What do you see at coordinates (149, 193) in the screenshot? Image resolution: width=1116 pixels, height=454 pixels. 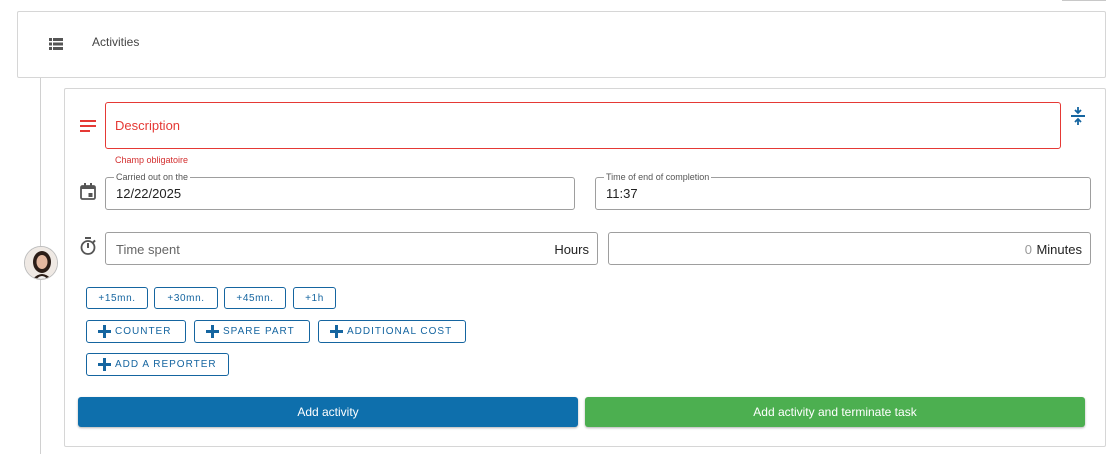 I see `carried-out-value: 12/22/2025` at bounding box center [149, 193].